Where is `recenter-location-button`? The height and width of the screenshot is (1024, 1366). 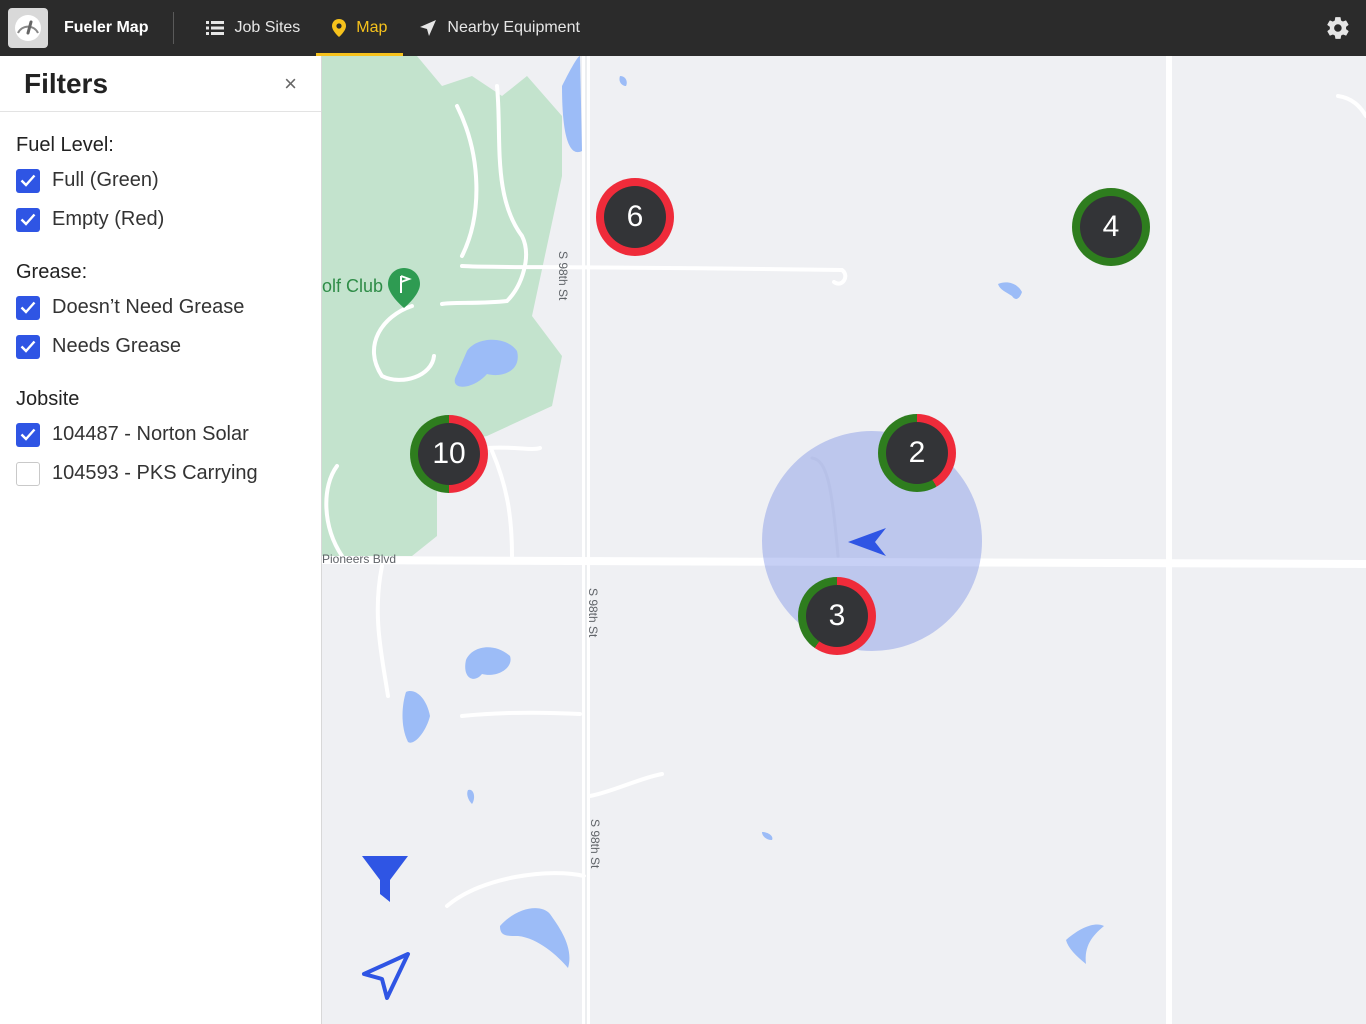
recenter-location-button is located at coordinates (386, 978).